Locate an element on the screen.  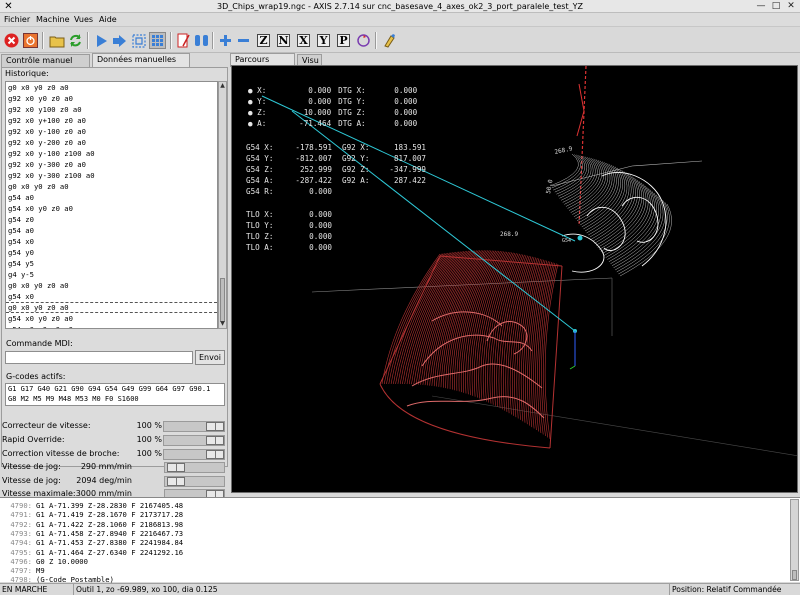
gcode-line: 4790: G1 A-71.399 Z-28.2830 F 2167405.48 is located at coordinates (91, 505).